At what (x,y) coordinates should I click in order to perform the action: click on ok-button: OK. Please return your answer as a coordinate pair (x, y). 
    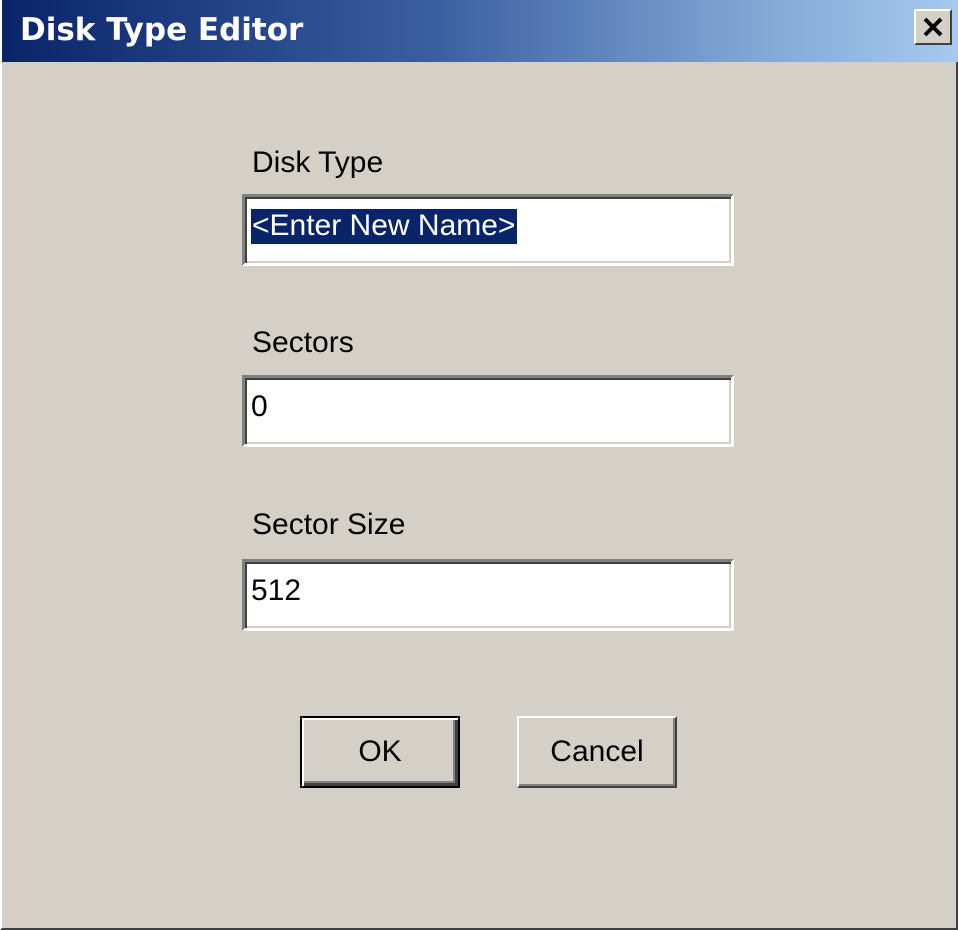
    Looking at the image, I should click on (380, 752).